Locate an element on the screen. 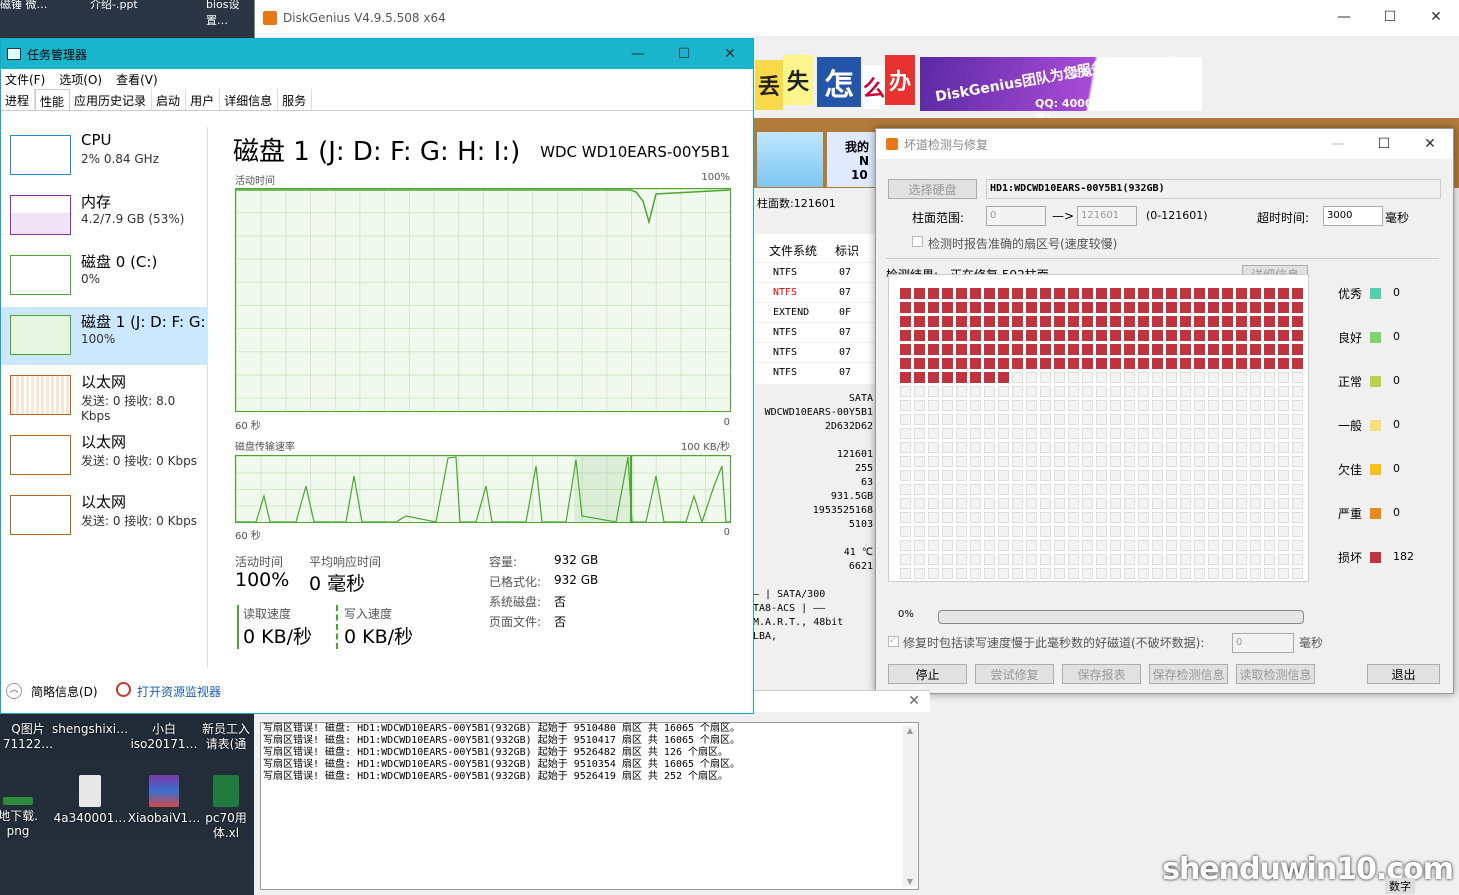  tab-services: 服务 is located at coordinates (295, 99).